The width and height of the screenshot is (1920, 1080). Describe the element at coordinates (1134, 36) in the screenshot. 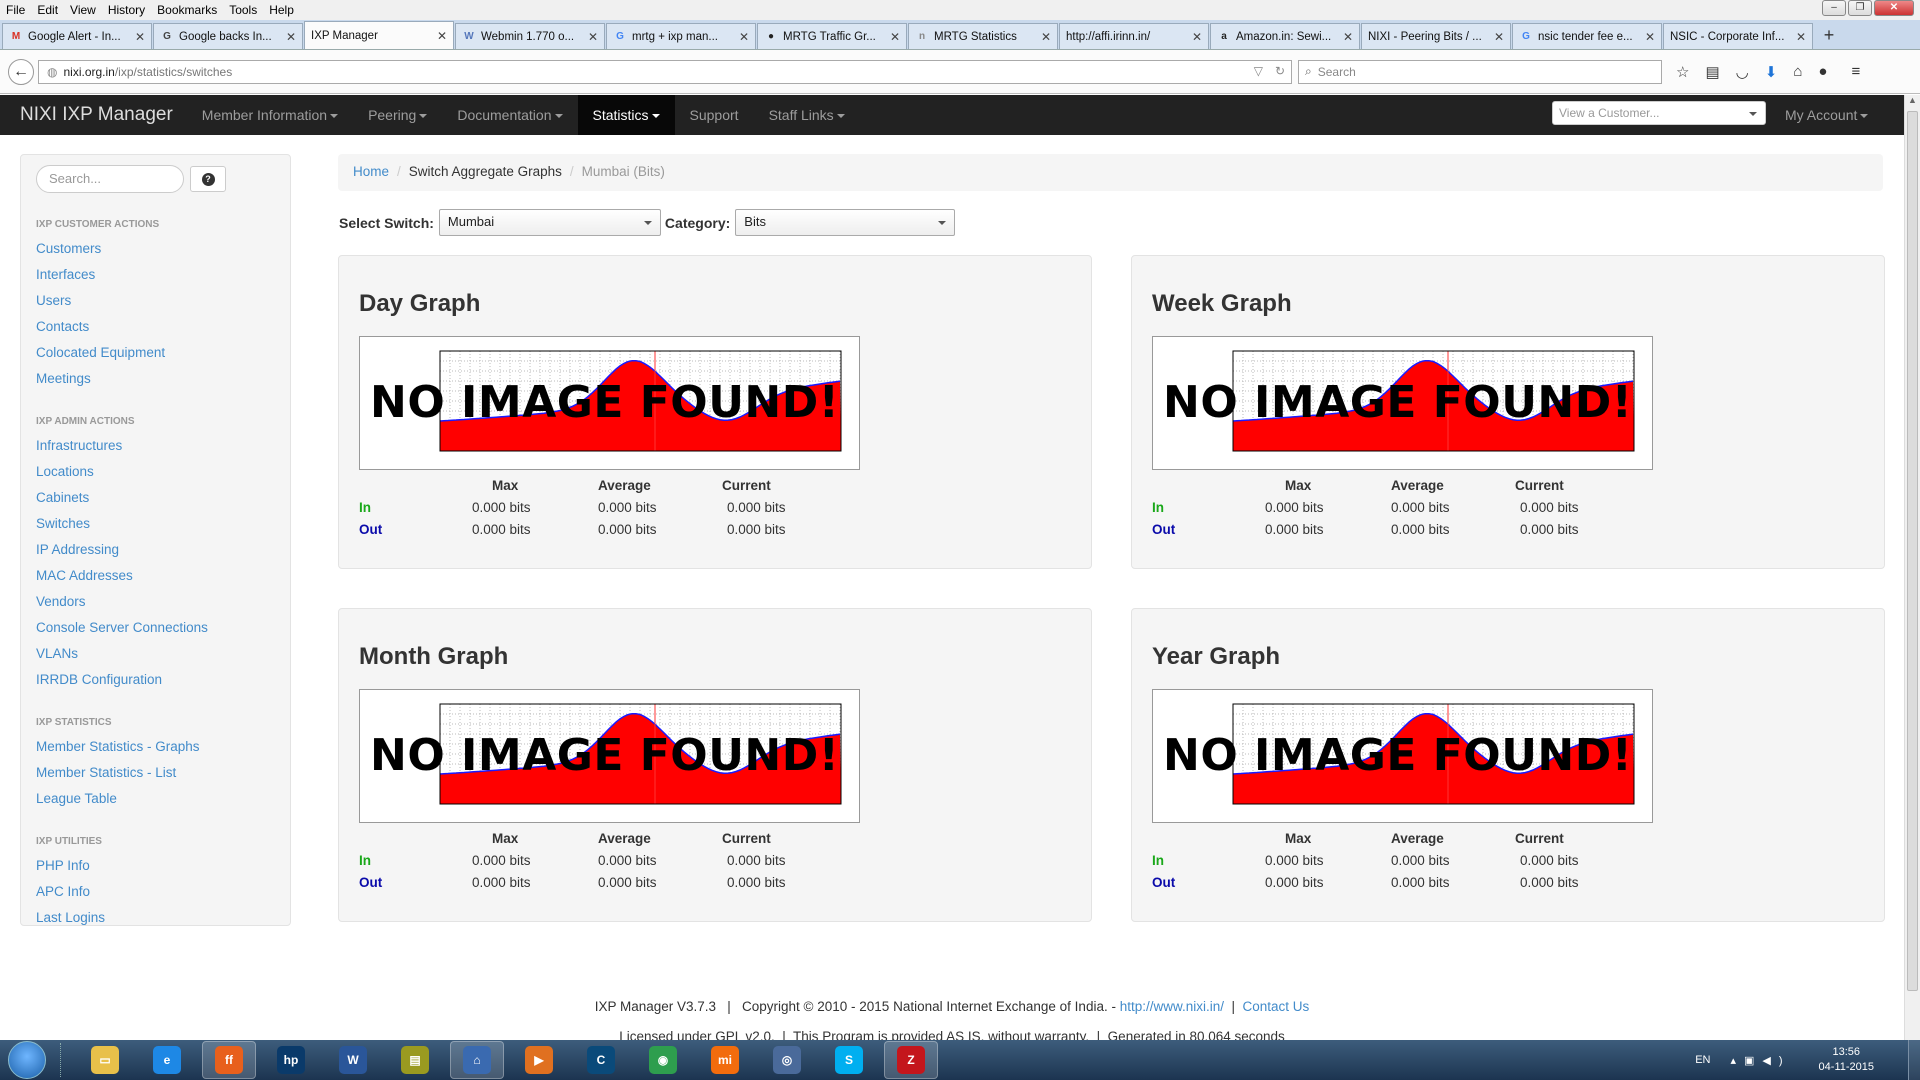

I see `browser-tab: http://affi.irinn.in/ ✕` at that location.